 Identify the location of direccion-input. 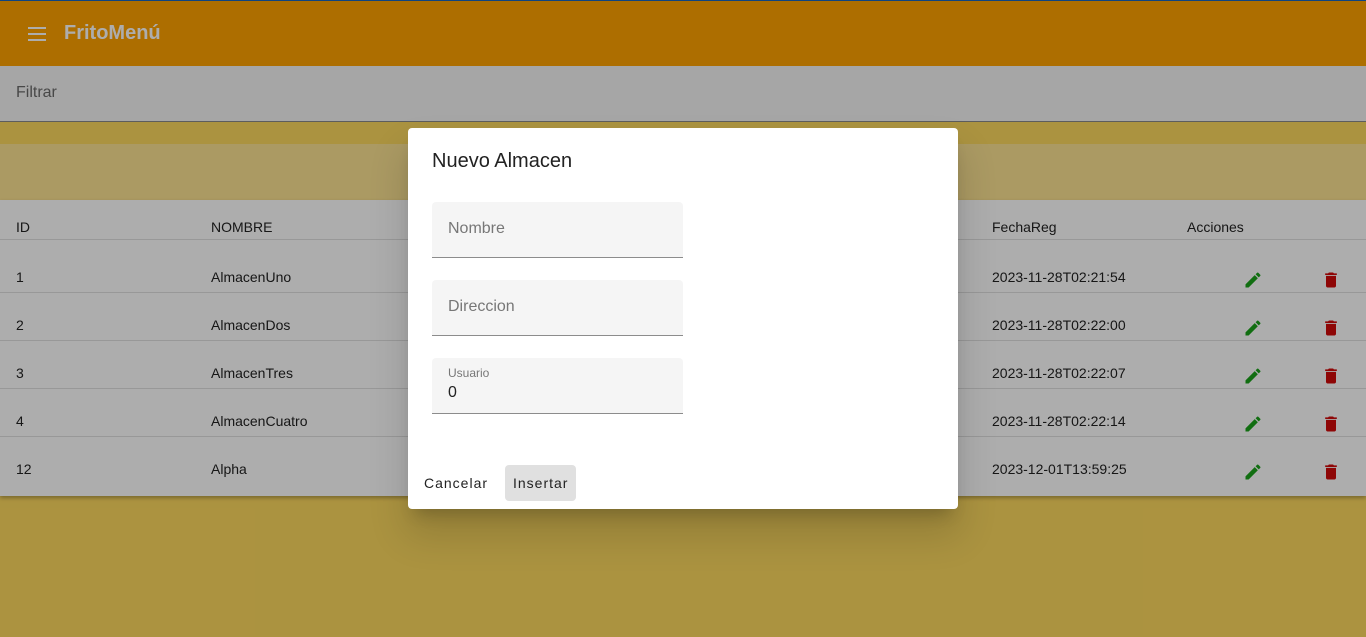
(558, 307).